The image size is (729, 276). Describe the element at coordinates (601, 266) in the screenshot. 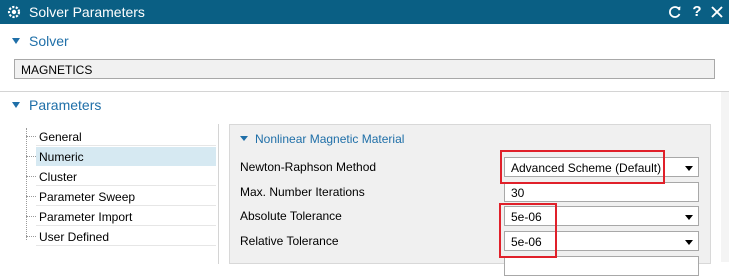

I see `next-field` at that location.